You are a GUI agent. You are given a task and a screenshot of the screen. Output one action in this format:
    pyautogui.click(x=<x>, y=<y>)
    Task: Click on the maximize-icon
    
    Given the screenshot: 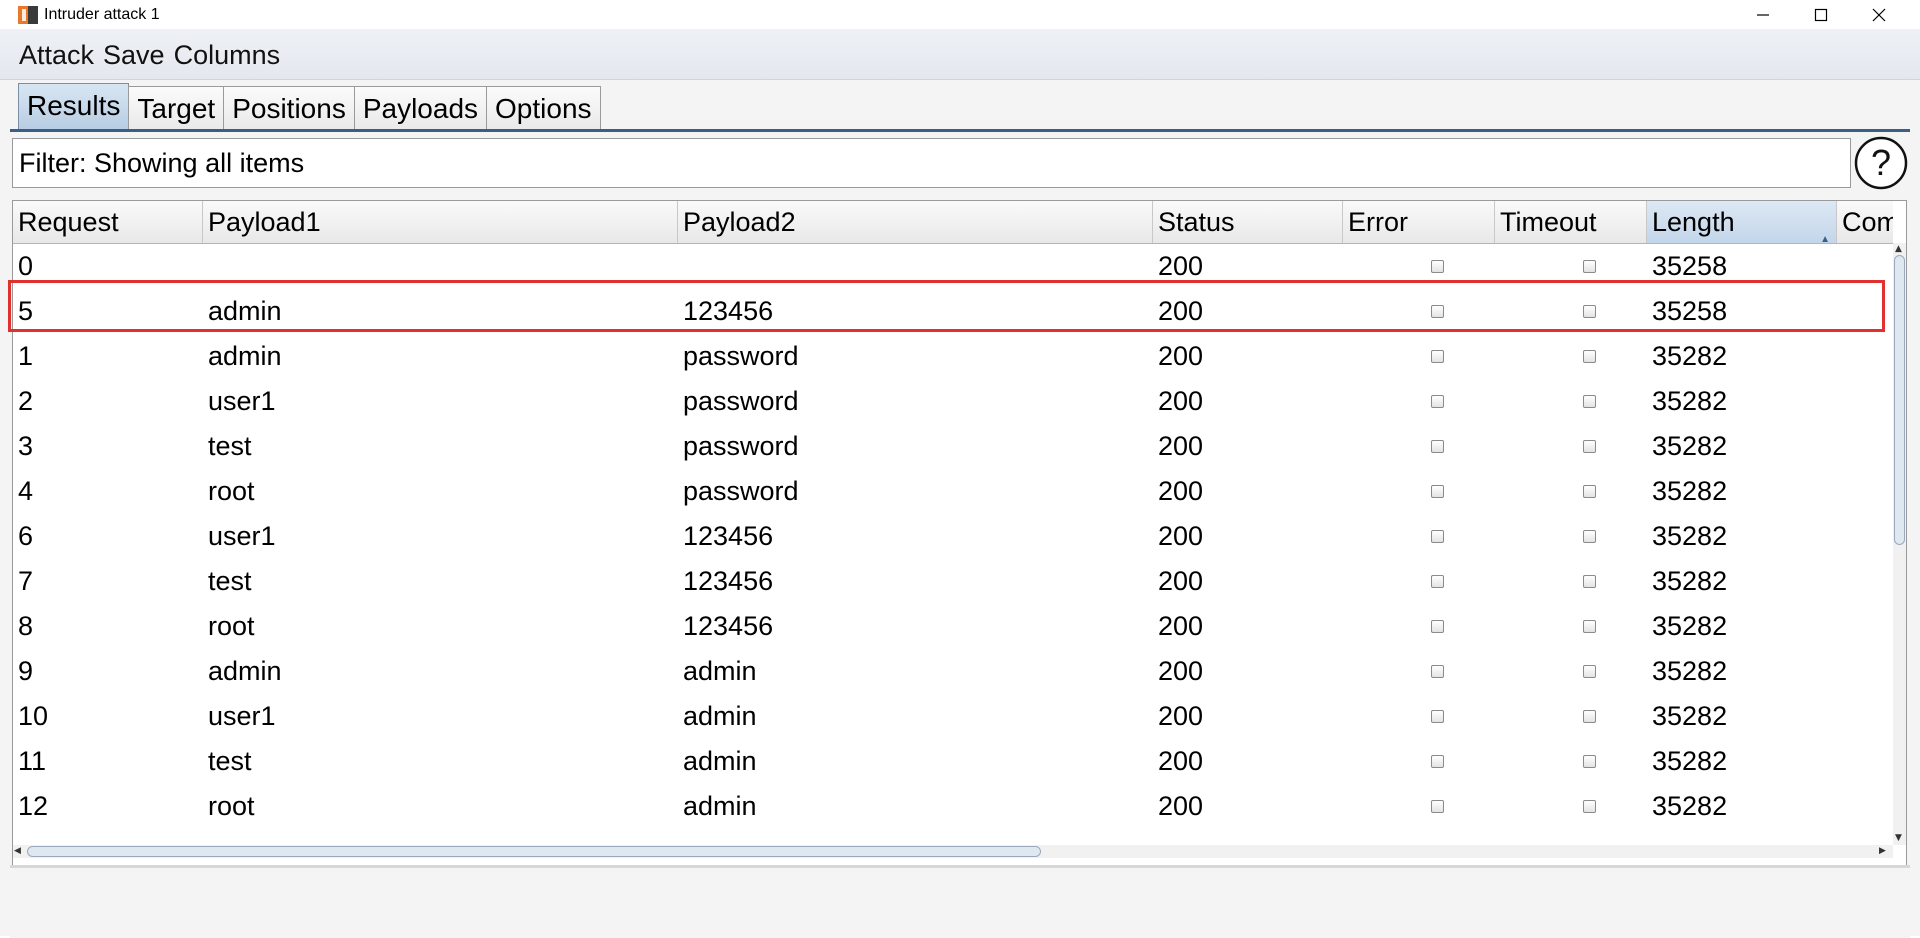 What is the action you would take?
    pyautogui.click(x=1821, y=14)
    